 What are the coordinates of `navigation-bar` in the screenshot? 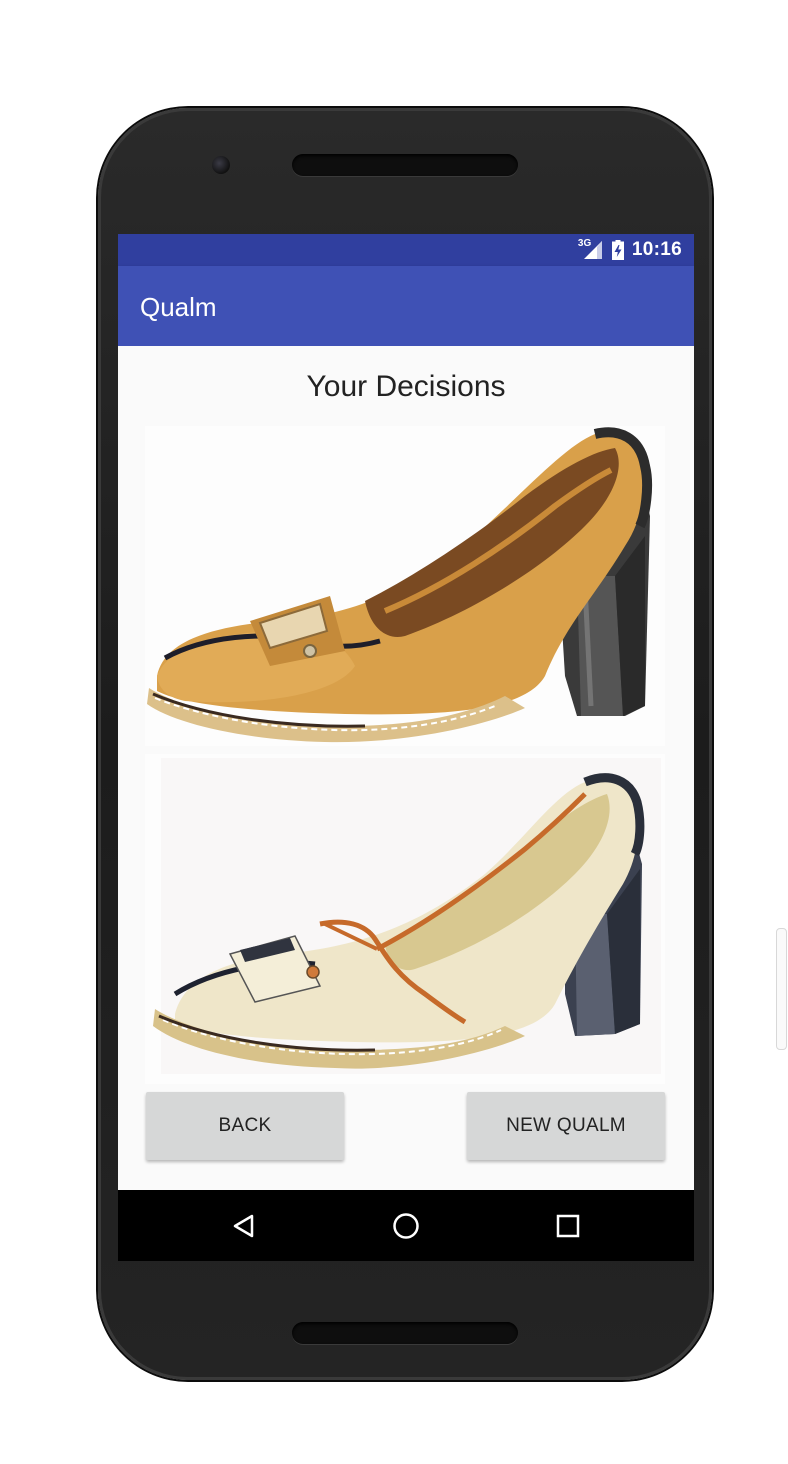 It's located at (406, 1225).